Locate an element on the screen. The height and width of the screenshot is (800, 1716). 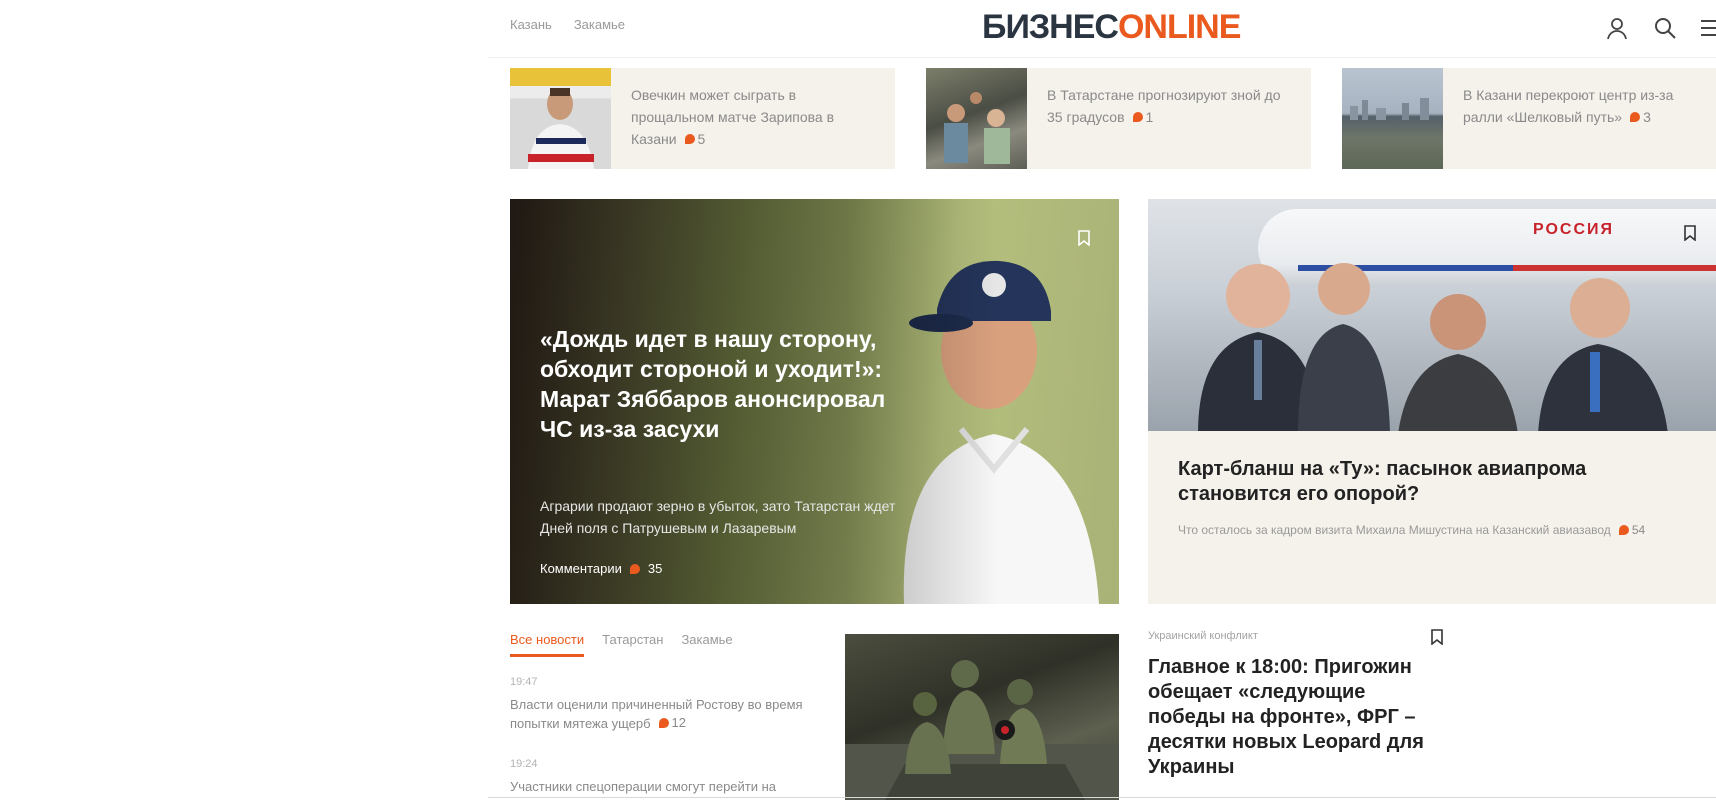
comment-count: 54 is located at coordinates (1632, 530).